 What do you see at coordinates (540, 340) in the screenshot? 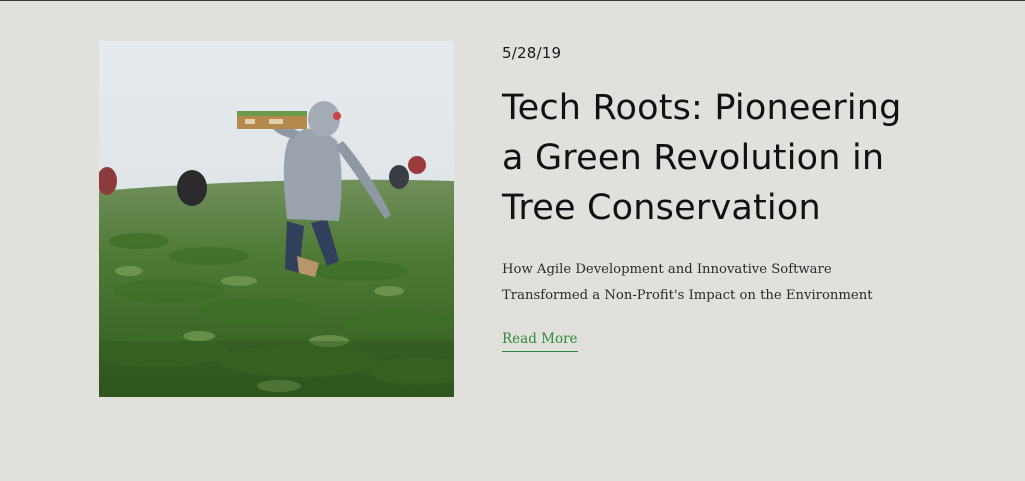
I see `read-more-link: Read More` at bounding box center [540, 340].